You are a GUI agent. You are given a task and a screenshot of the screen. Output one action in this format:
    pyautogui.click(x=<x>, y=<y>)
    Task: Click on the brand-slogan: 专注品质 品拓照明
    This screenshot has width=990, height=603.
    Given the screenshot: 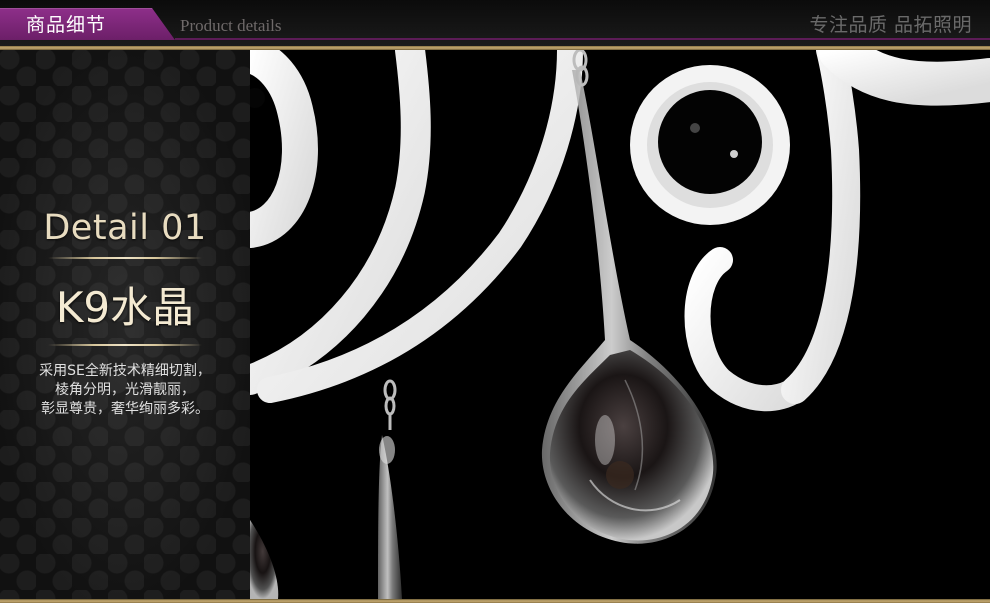 What is the action you would take?
    pyautogui.click(x=890, y=25)
    